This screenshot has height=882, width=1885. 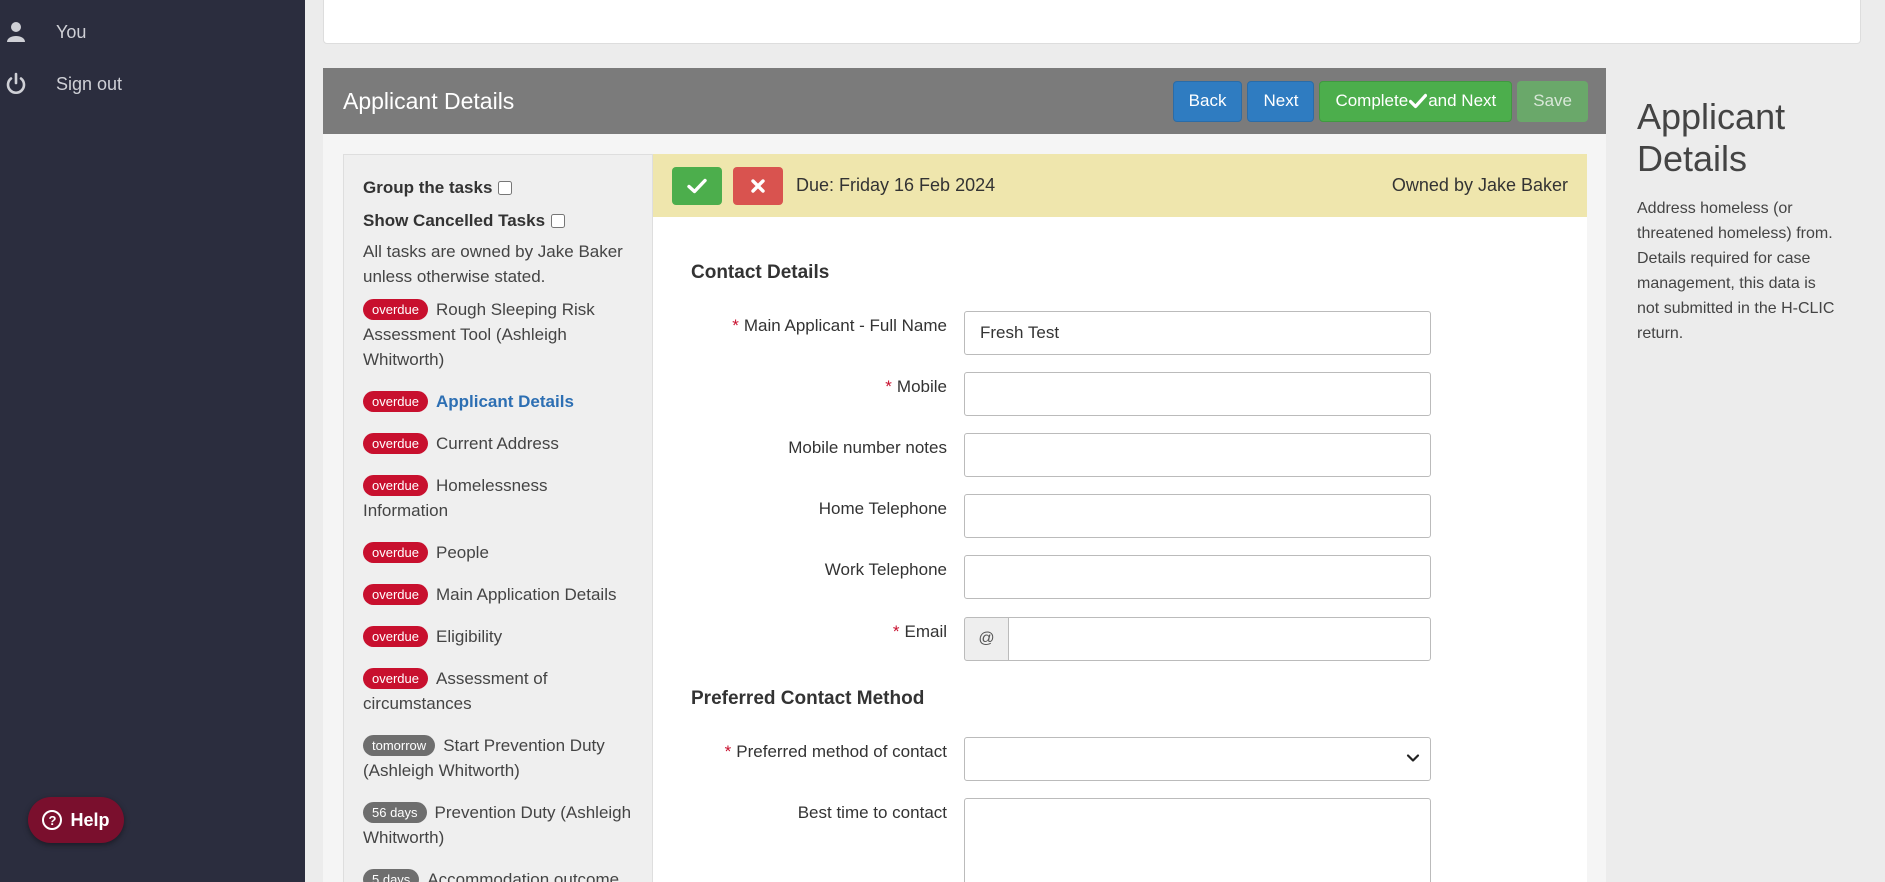 I want to click on status-badge: tomorrow, so click(x=399, y=745).